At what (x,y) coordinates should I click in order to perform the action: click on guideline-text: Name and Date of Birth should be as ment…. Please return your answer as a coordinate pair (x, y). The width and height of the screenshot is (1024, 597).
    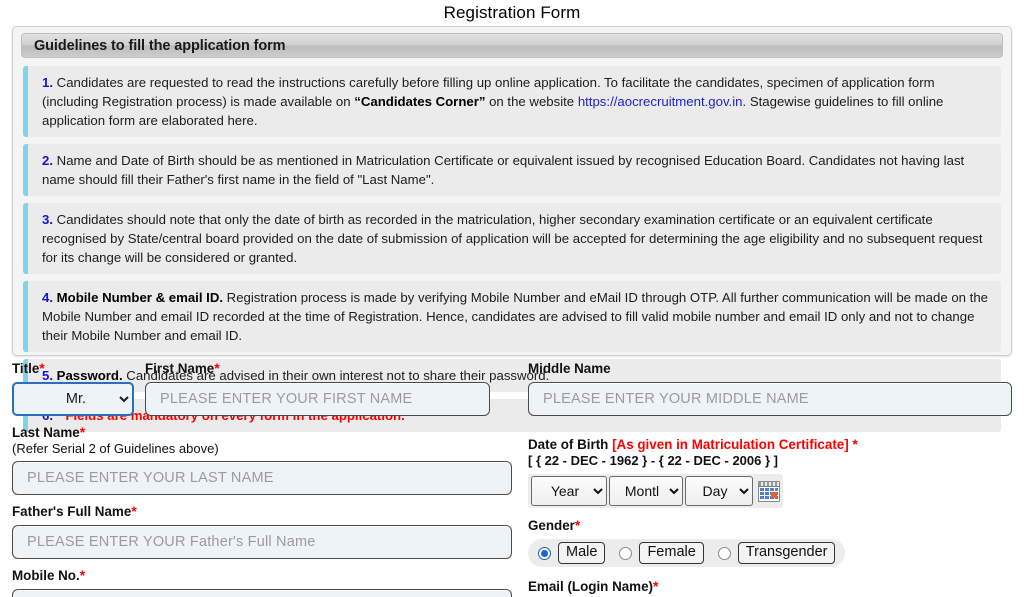
    Looking at the image, I should click on (503, 170).